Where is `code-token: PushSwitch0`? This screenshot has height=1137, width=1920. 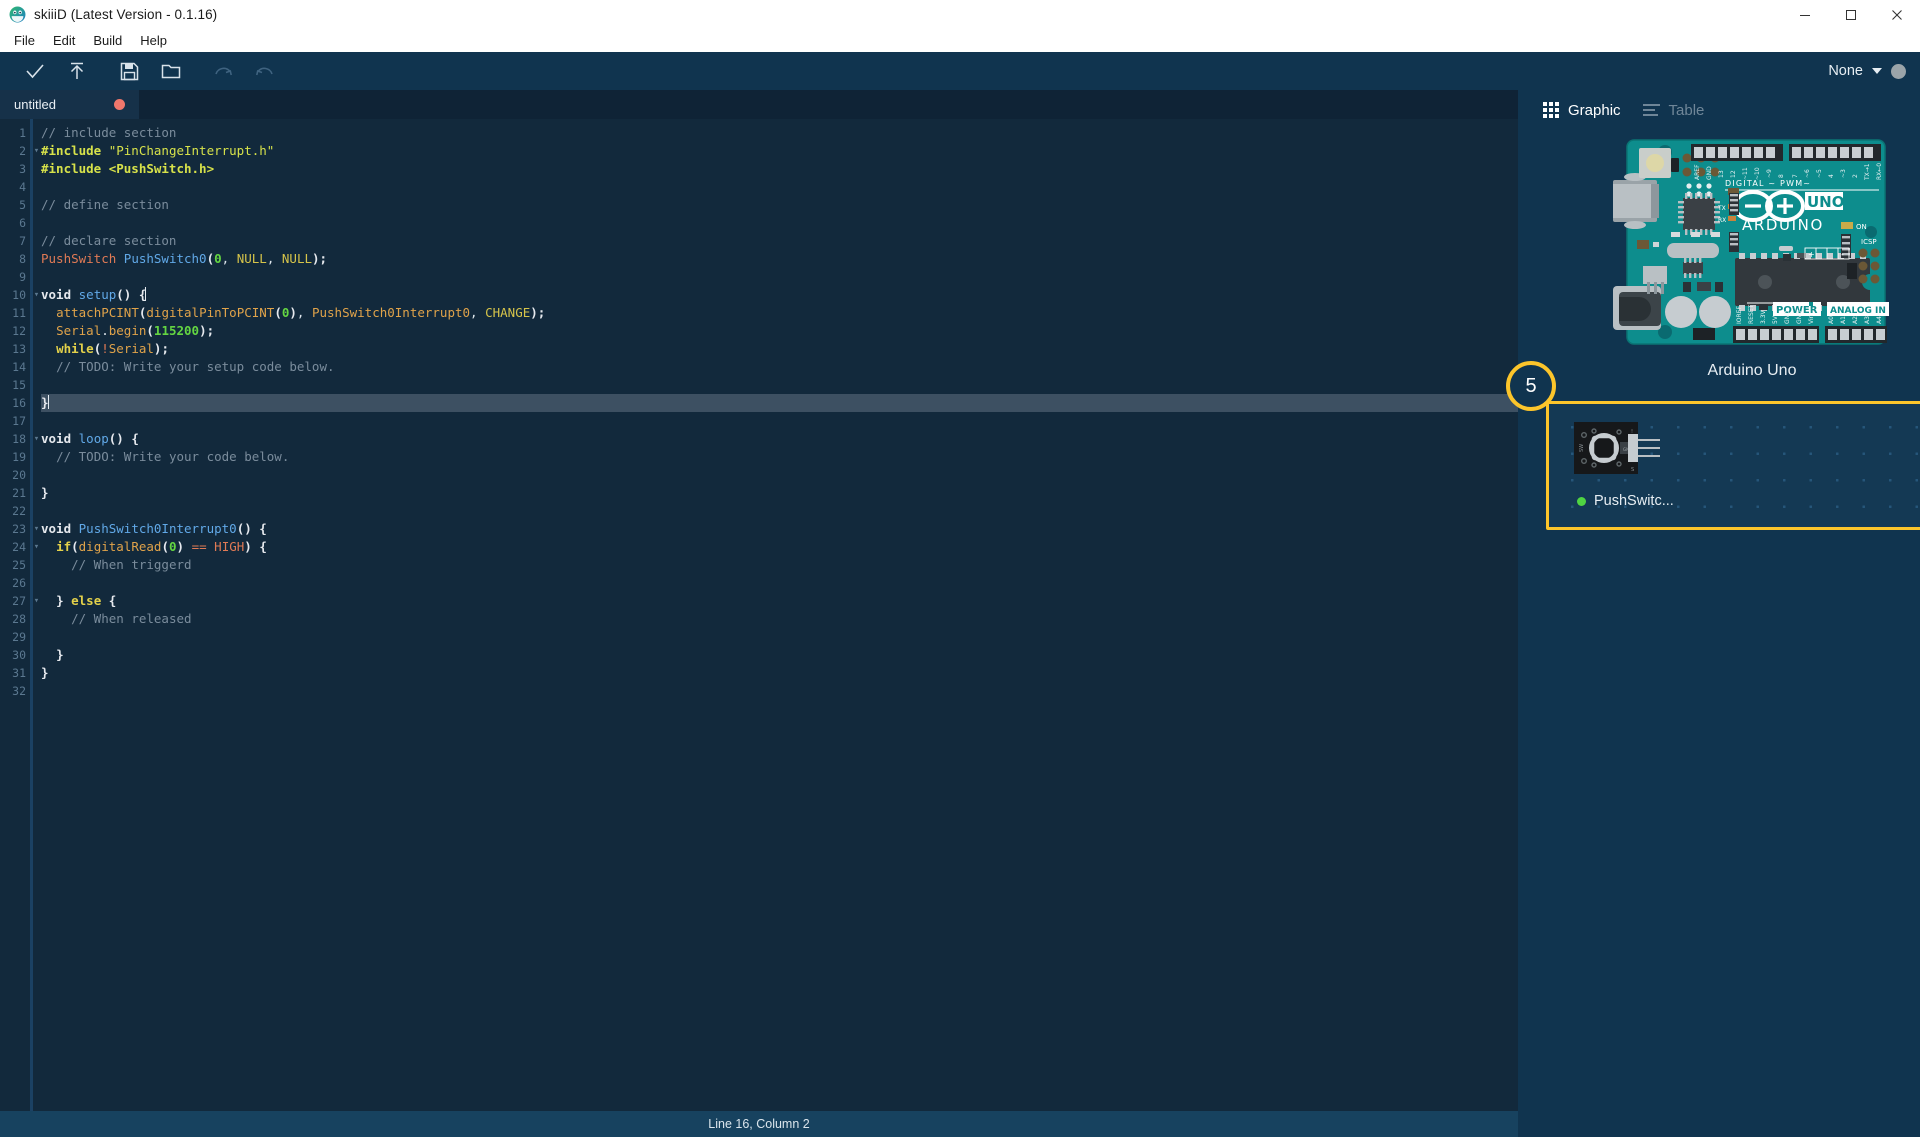
code-token: PushSwitch0 is located at coordinates (165, 258).